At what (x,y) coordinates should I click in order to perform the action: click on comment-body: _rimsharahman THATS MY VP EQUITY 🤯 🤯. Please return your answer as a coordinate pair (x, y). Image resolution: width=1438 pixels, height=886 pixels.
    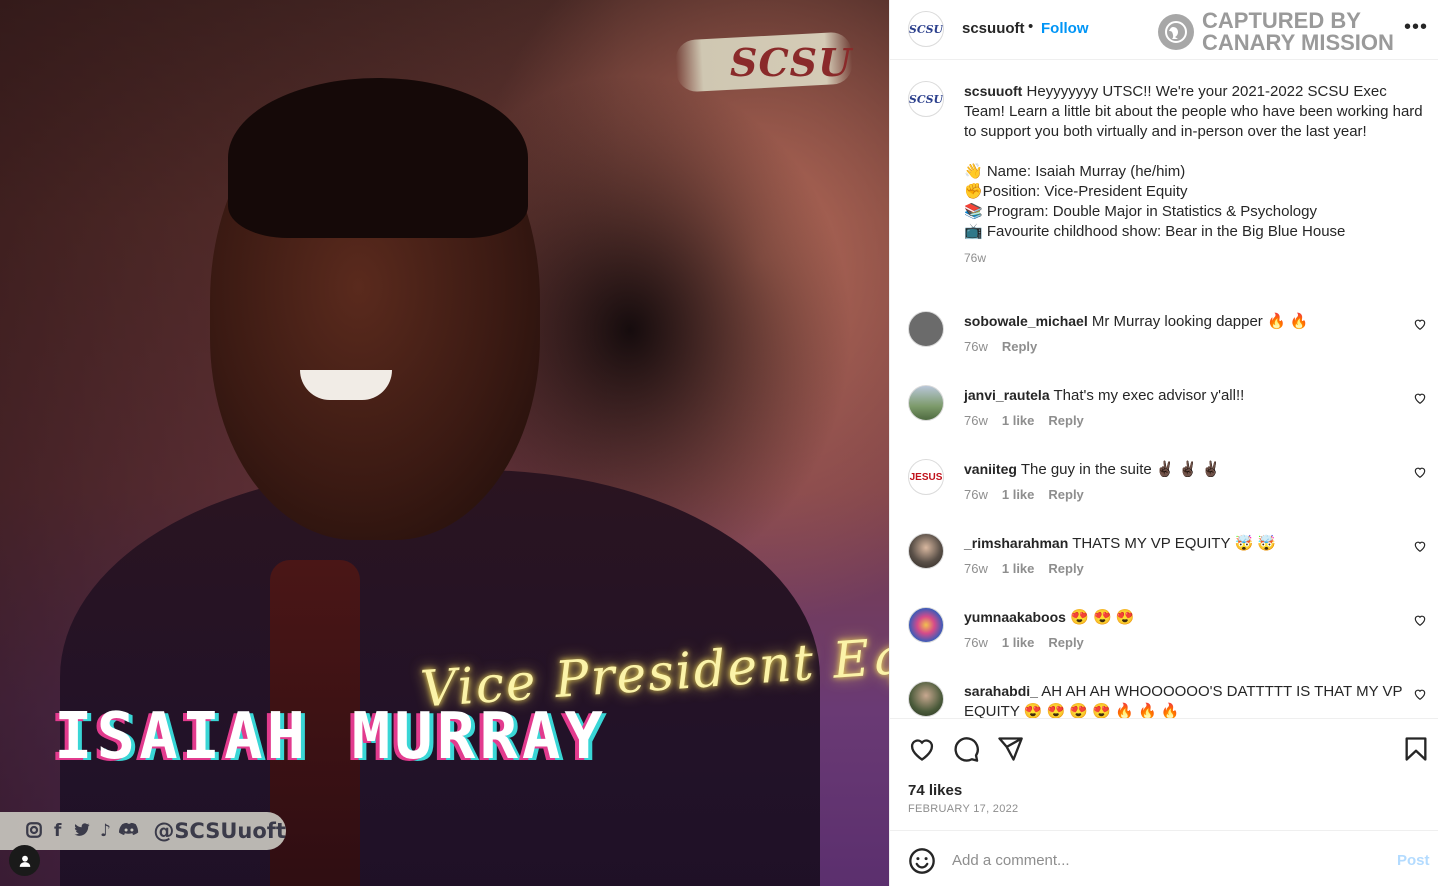
    Looking at the image, I should click on (1184, 543).